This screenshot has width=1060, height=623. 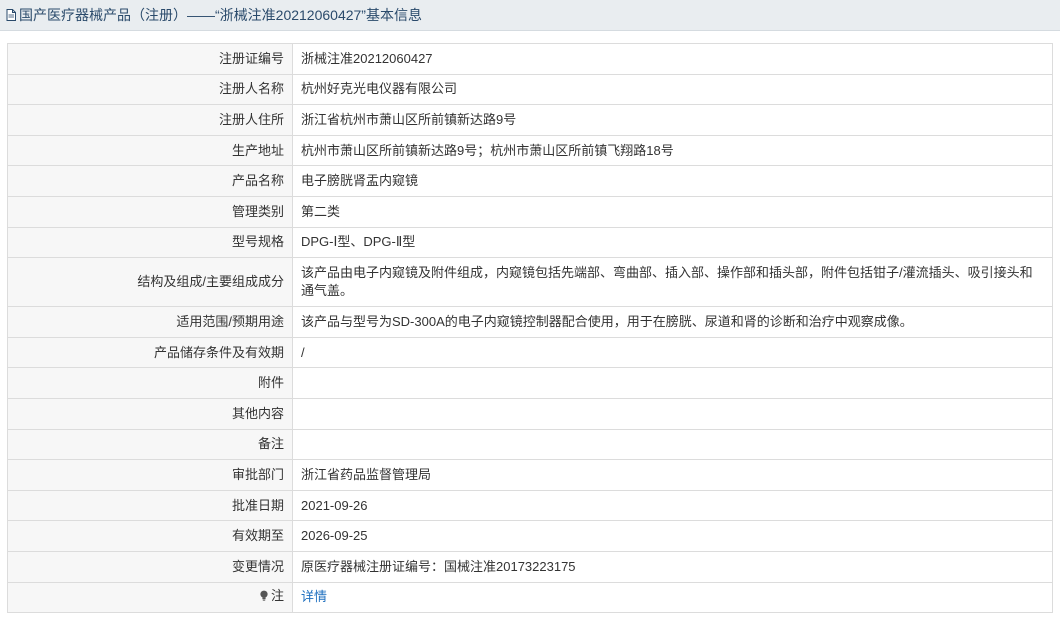 I want to click on note-label-cell: 注, so click(x=150, y=597).